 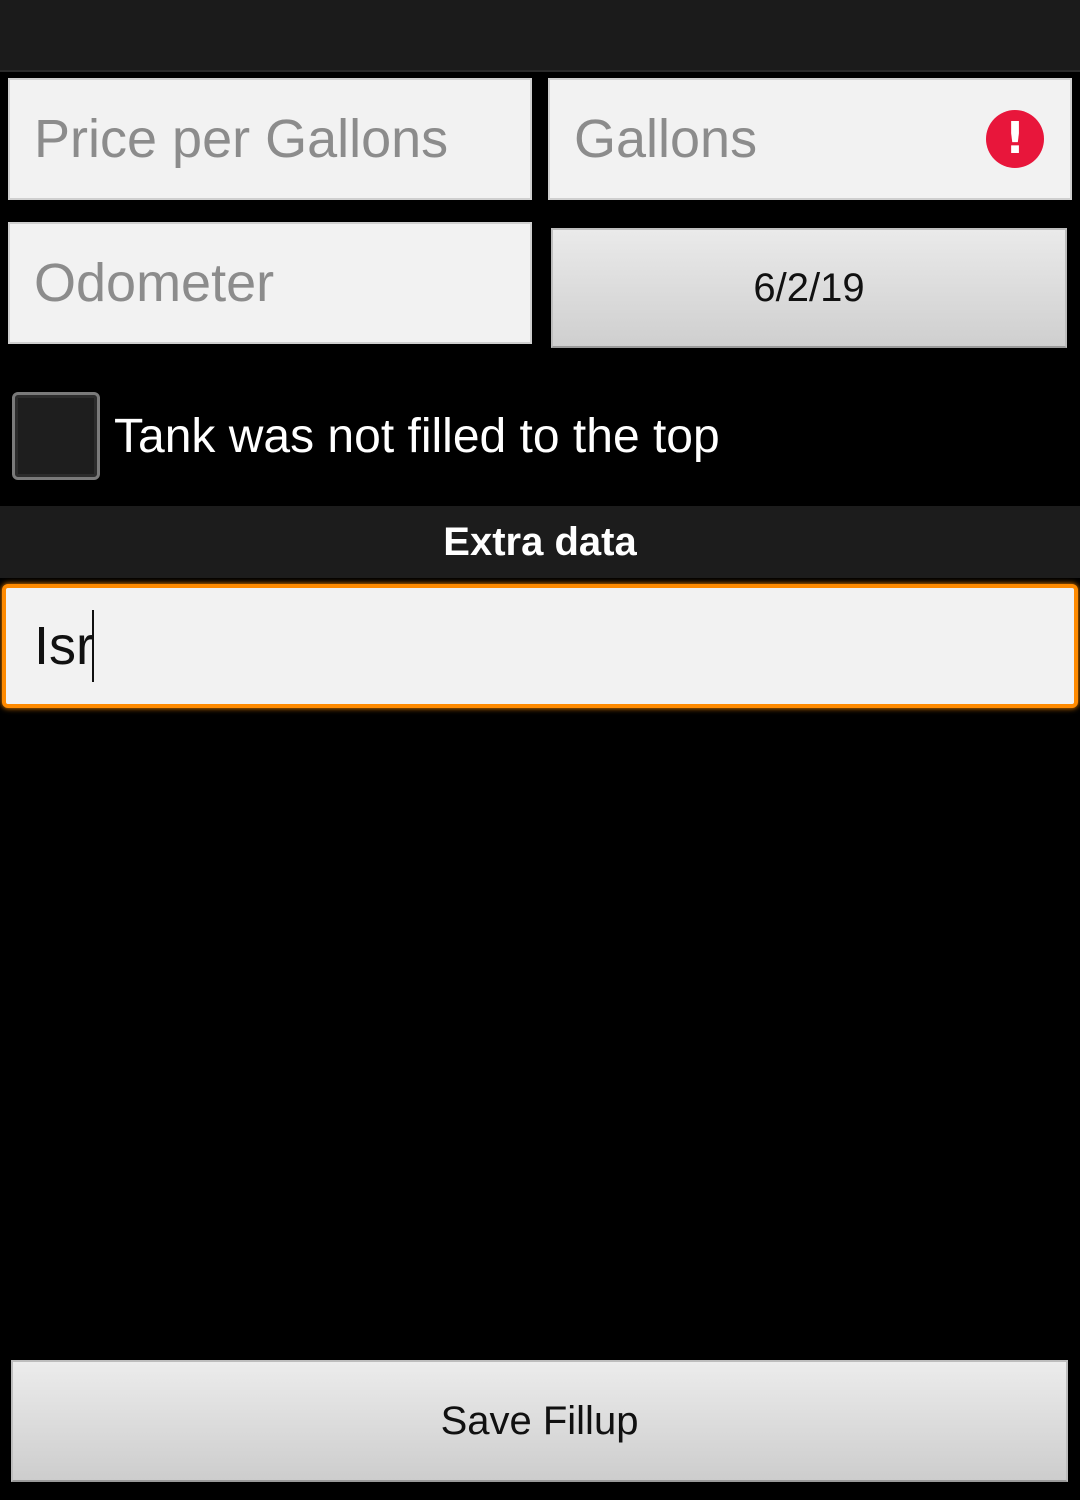 What do you see at coordinates (540, 646) in the screenshot?
I see `extra-data-input: Isr` at bounding box center [540, 646].